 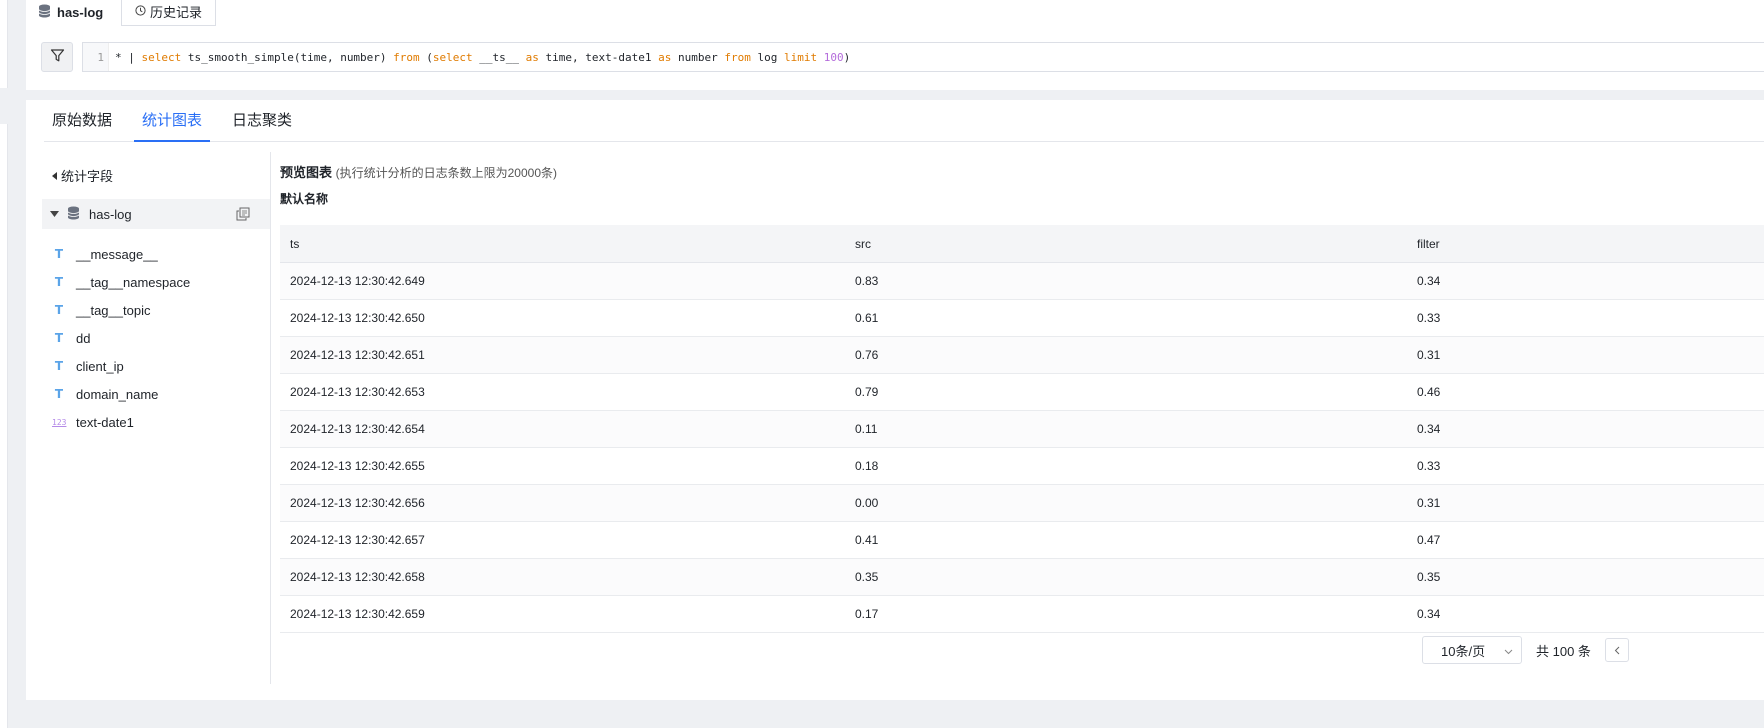 What do you see at coordinates (847, 57) in the screenshot?
I see `query-token: )` at bounding box center [847, 57].